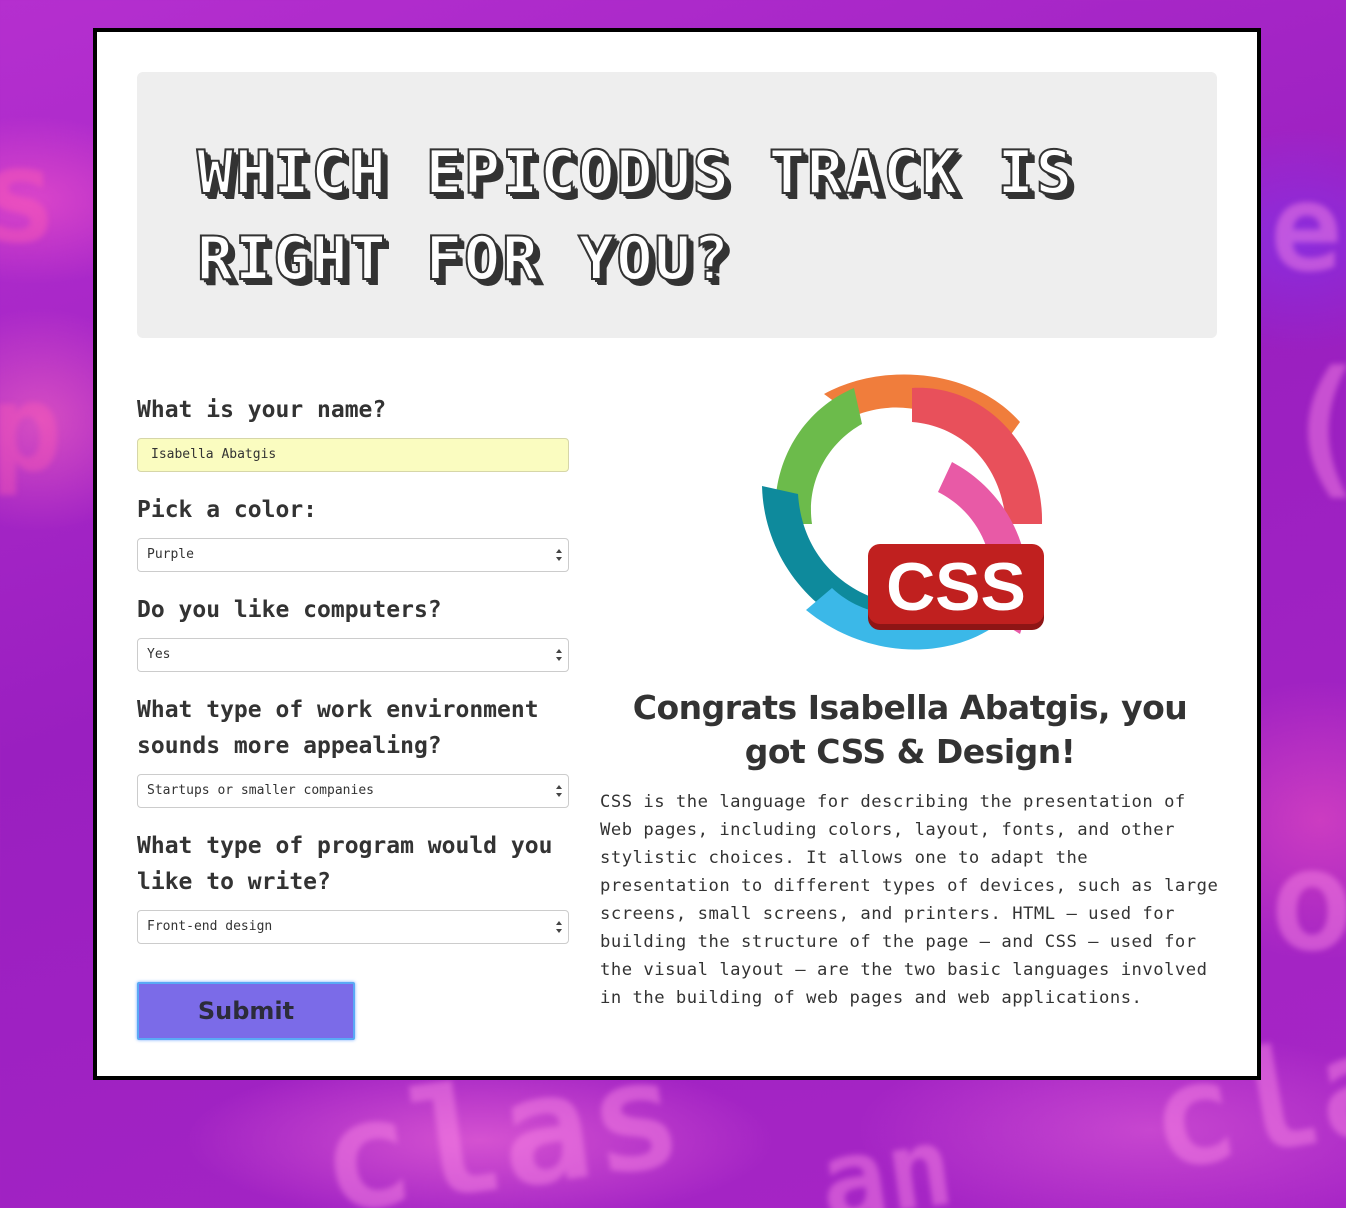  Describe the element at coordinates (170, 554) in the screenshot. I see `color-select-value: Purple` at that location.